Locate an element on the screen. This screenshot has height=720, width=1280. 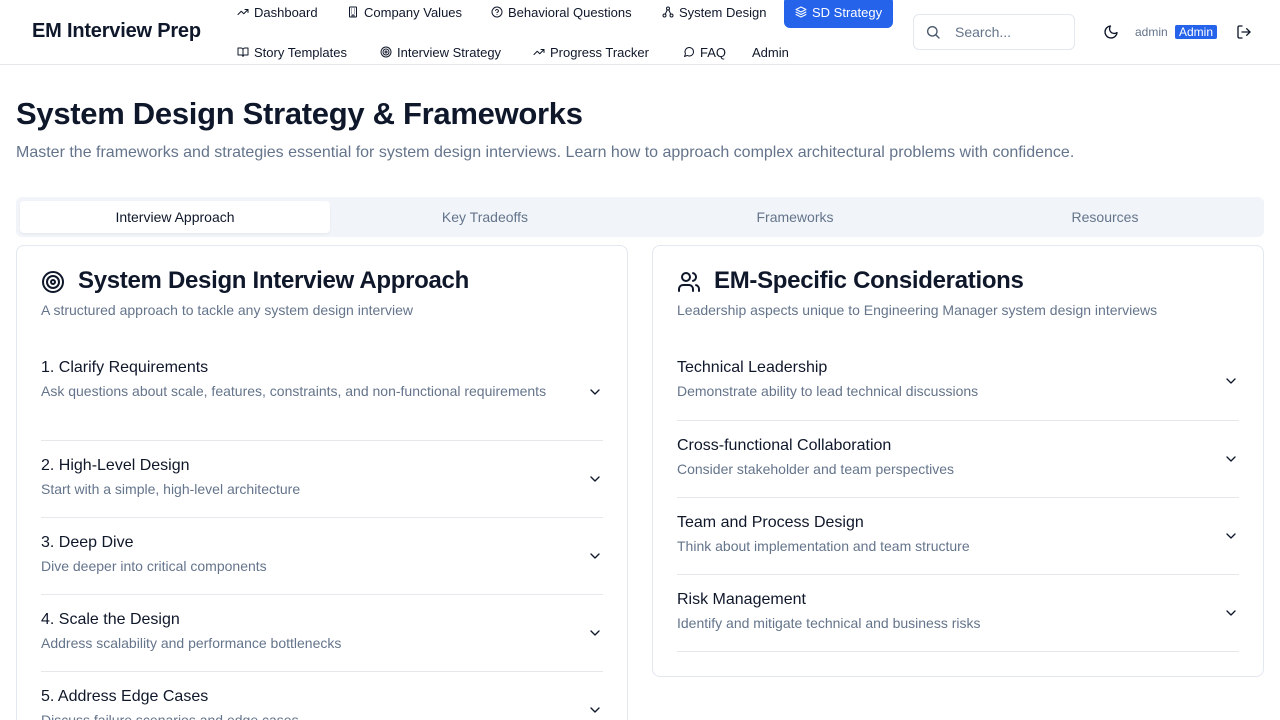
accordion-subtitle: Discuss failure scenarios and edge cases is located at coordinates (170, 716).